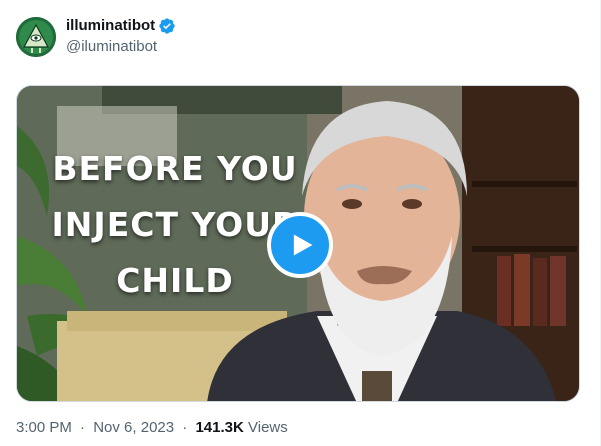 The width and height of the screenshot is (601, 446). What do you see at coordinates (121, 47) in the screenshot?
I see `handle: @iluminatibot` at bounding box center [121, 47].